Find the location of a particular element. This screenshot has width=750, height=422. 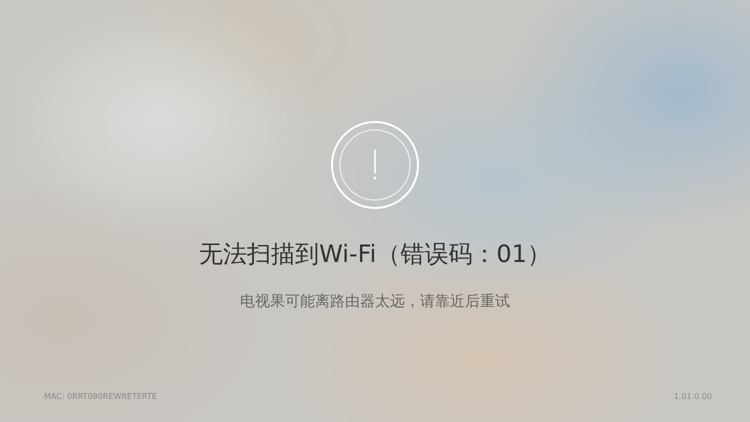

version-number: 1.01.0.00 is located at coordinates (693, 396).